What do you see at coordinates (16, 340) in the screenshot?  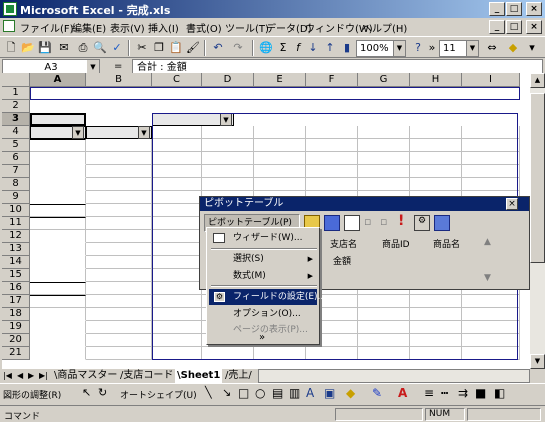 I see `row-header-20: 20` at bounding box center [16, 340].